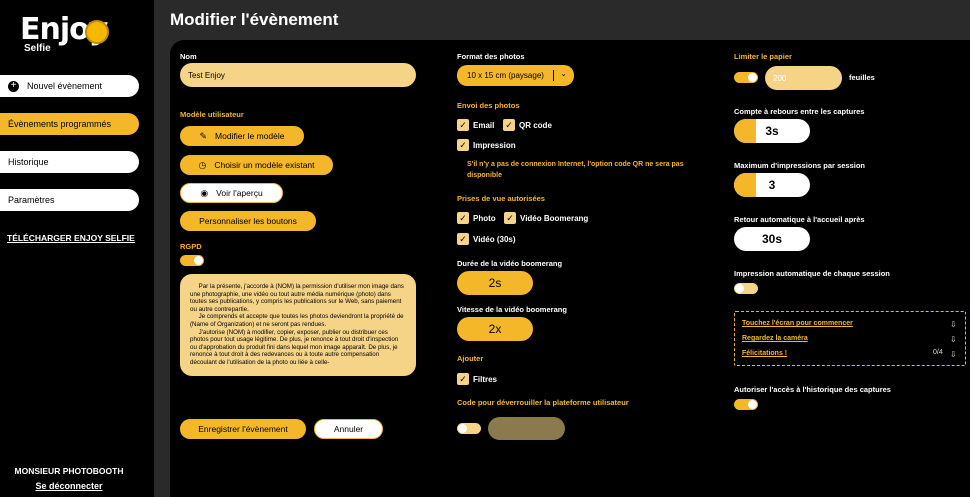 The width and height of the screenshot is (970, 497). Describe the element at coordinates (746, 404) in the screenshot. I see `history-access-toggle` at that location.